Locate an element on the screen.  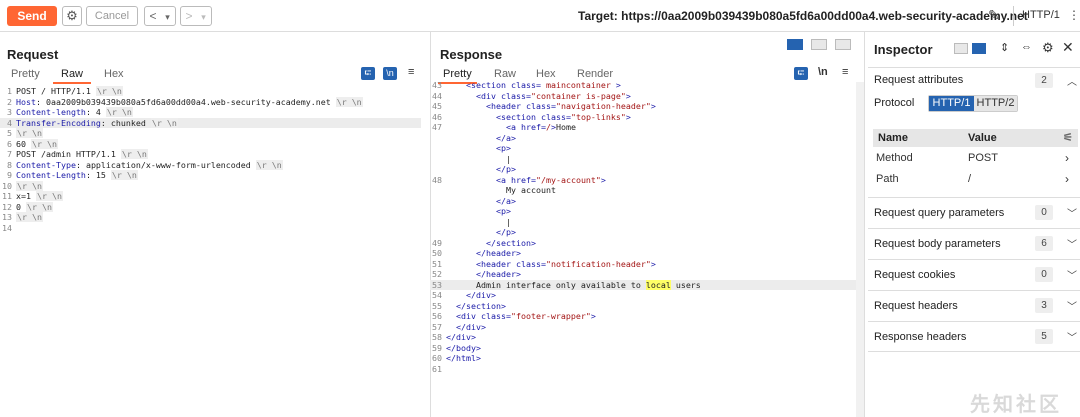
code-line: 7 POST /admin HTTP/1.1 \r \n is located at coordinates (210, 154).